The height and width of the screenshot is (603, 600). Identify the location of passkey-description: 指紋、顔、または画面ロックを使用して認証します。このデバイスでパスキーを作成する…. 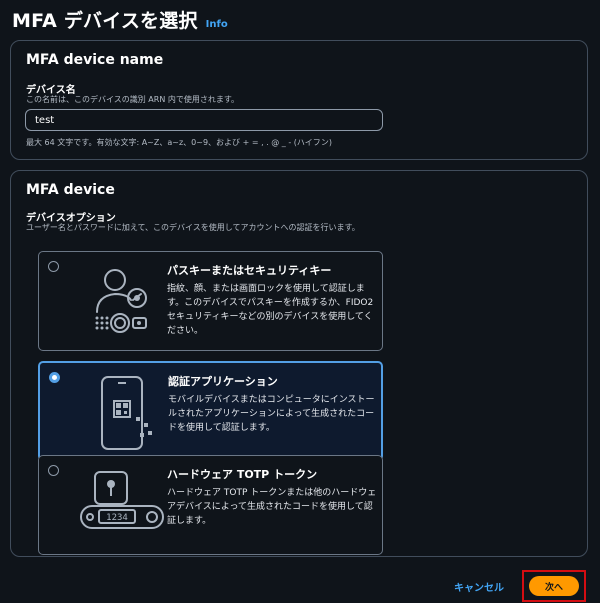
(270, 310).